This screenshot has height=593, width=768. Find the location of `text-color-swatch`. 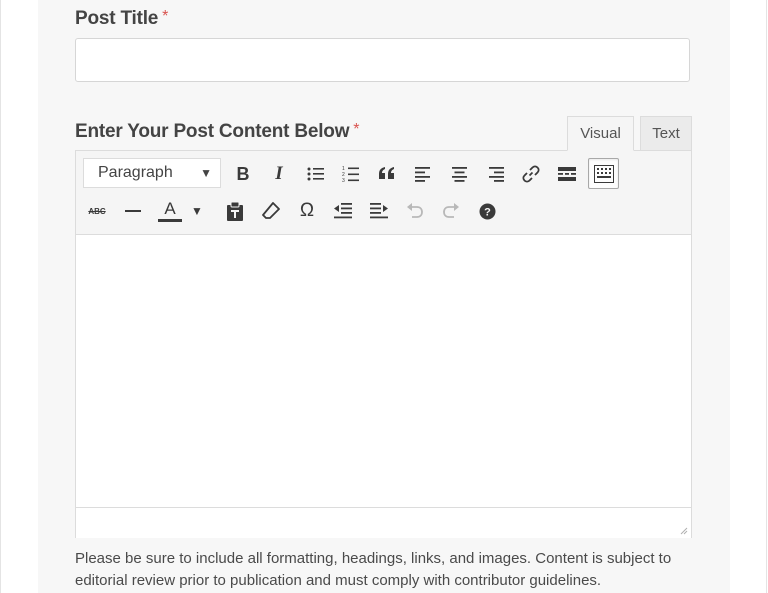

text-color-swatch is located at coordinates (170, 220).